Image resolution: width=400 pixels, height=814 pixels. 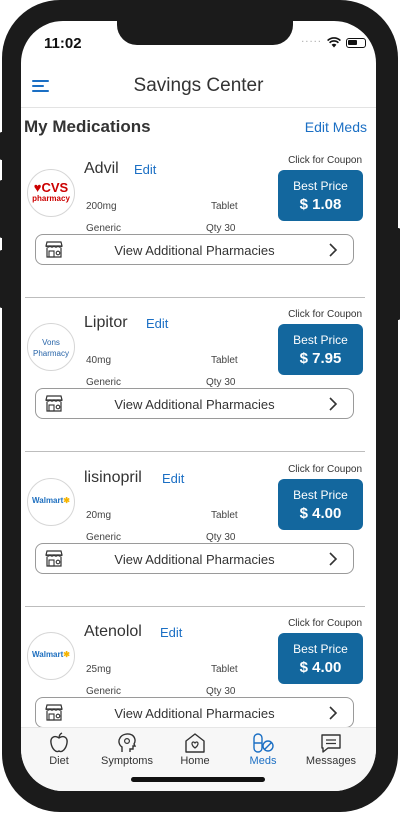 What do you see at coordinates (1, 146) in the screenshot?
I see `mute-switch` at bounding box center [1, 146].